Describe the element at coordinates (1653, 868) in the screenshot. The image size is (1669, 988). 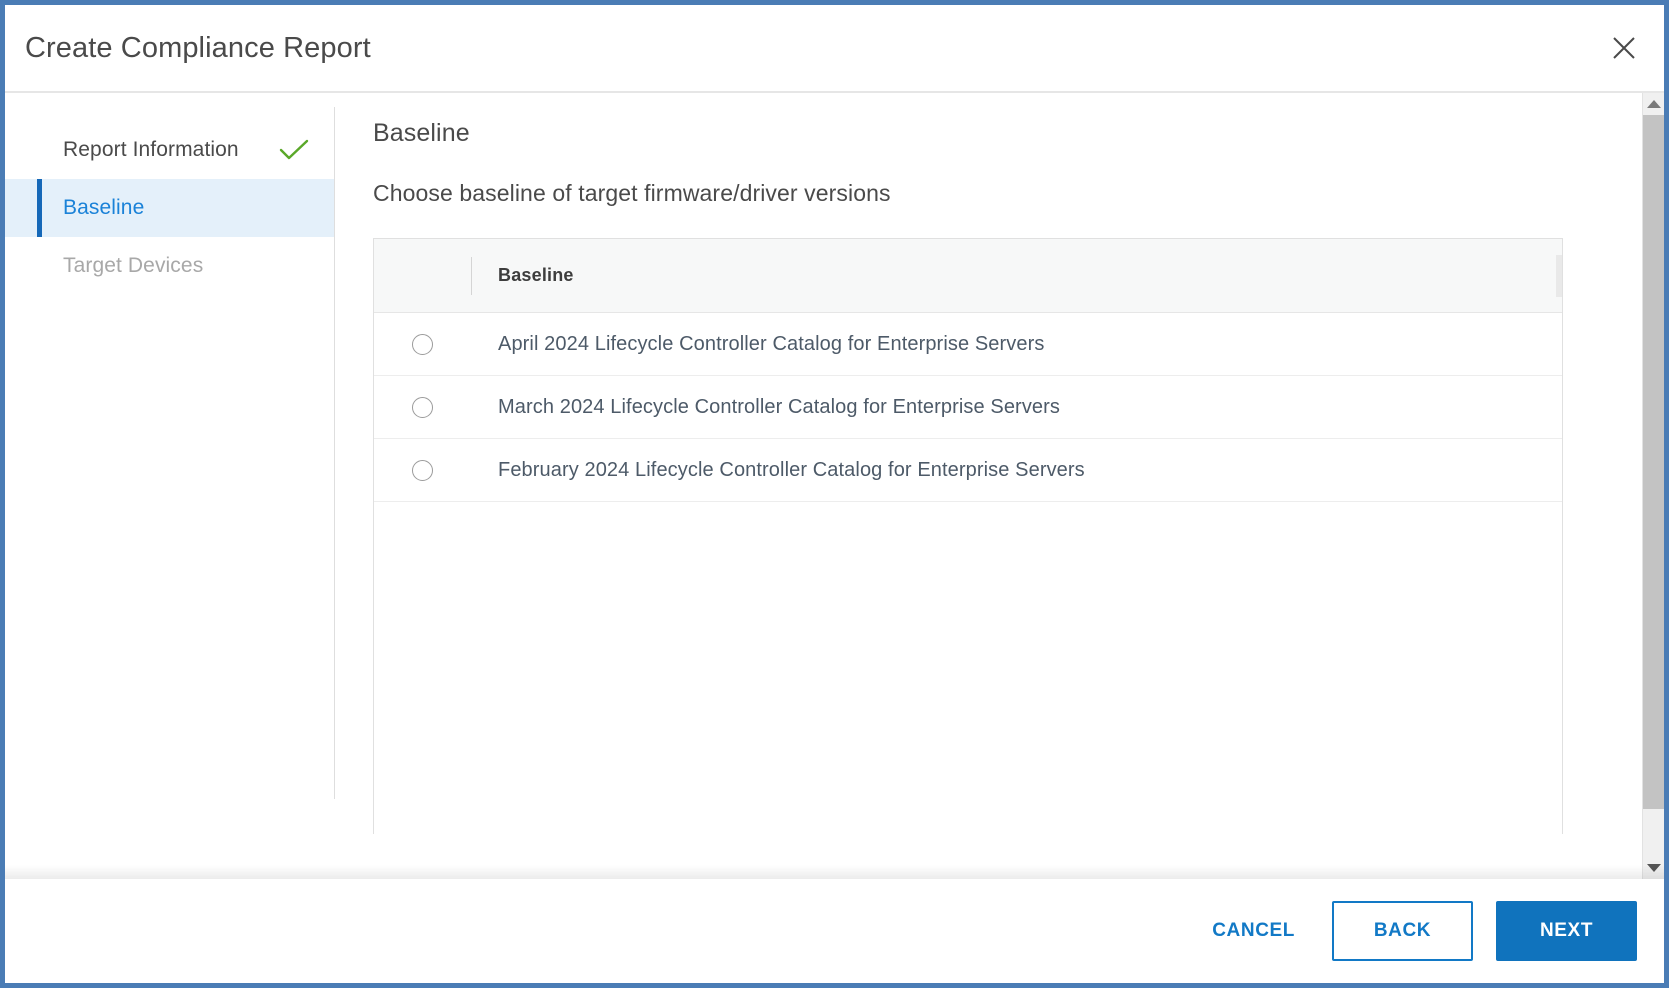
I see `scroll-down-arrow-icon` at that location.